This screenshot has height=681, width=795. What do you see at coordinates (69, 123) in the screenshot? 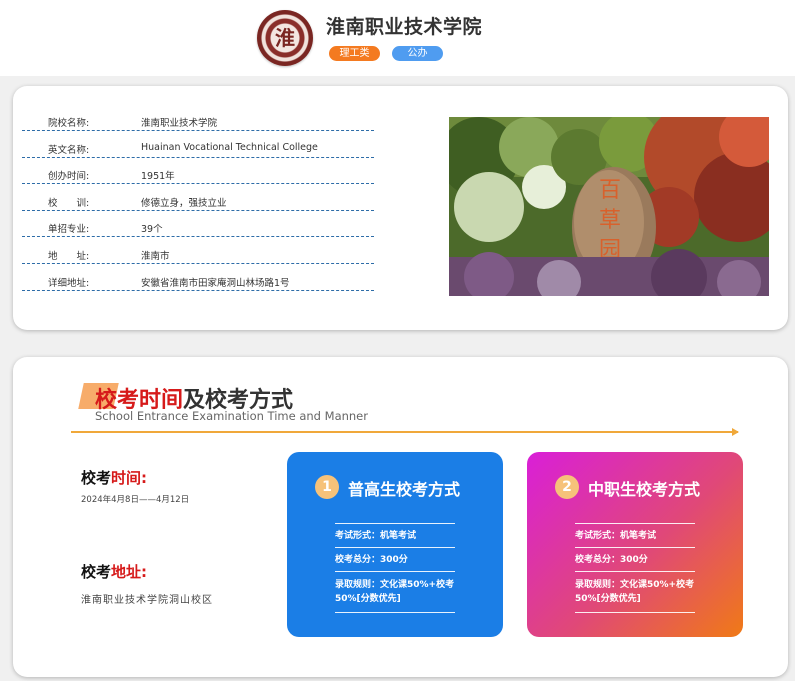
I see `info-label: 院校名称:` at bounding box center [69, 123].